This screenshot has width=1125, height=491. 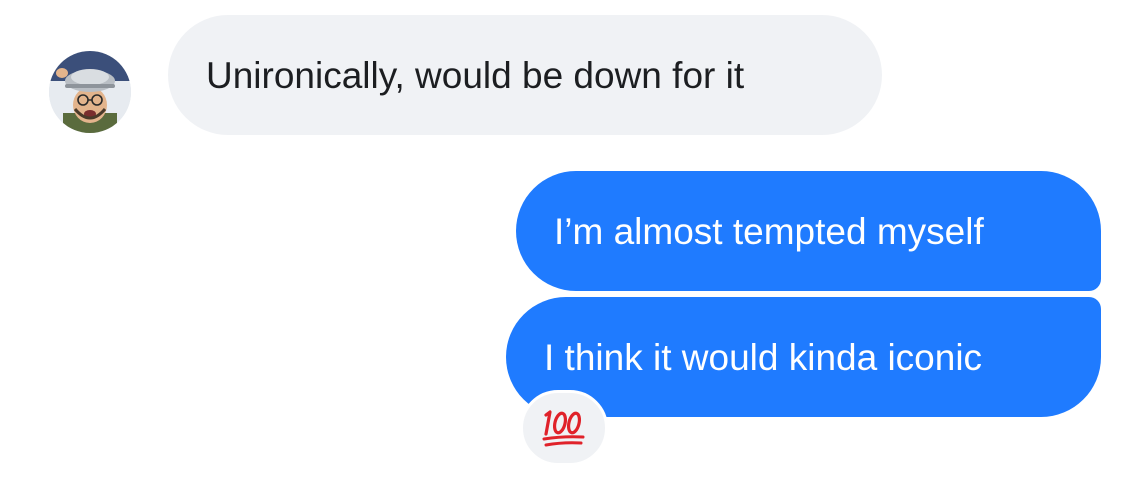 I want to click on outgoing-message-text: I think it would kinda iconic, so click(x=763, y=357).